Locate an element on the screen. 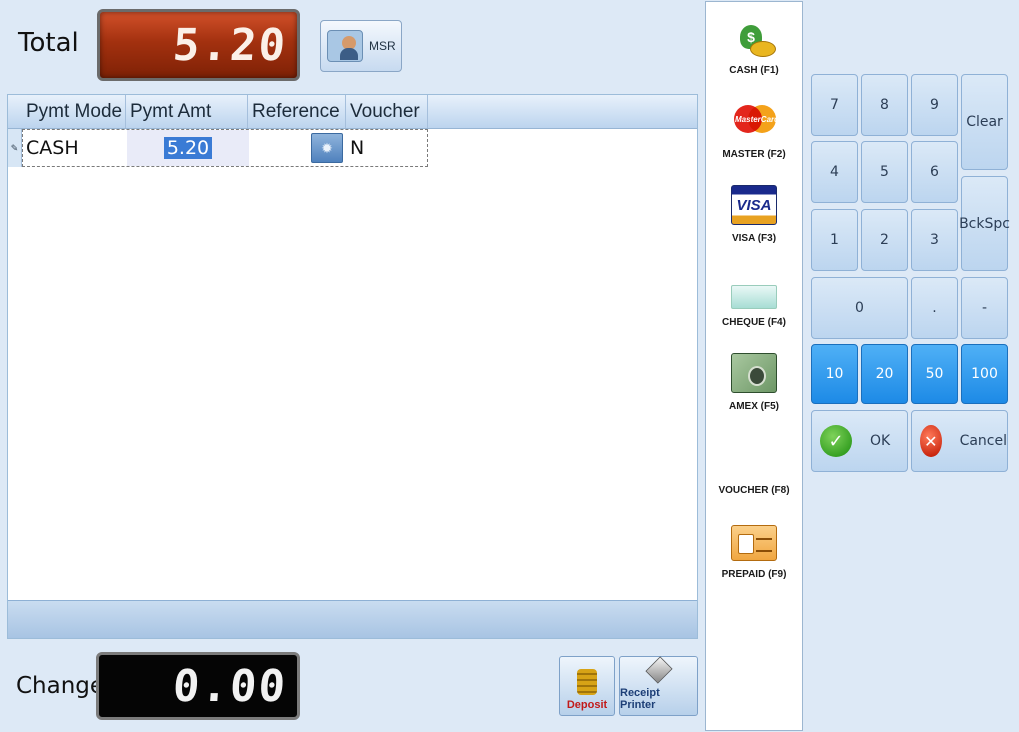  cancel-button: ✕ Cancel is located at coordinates (959, 441).